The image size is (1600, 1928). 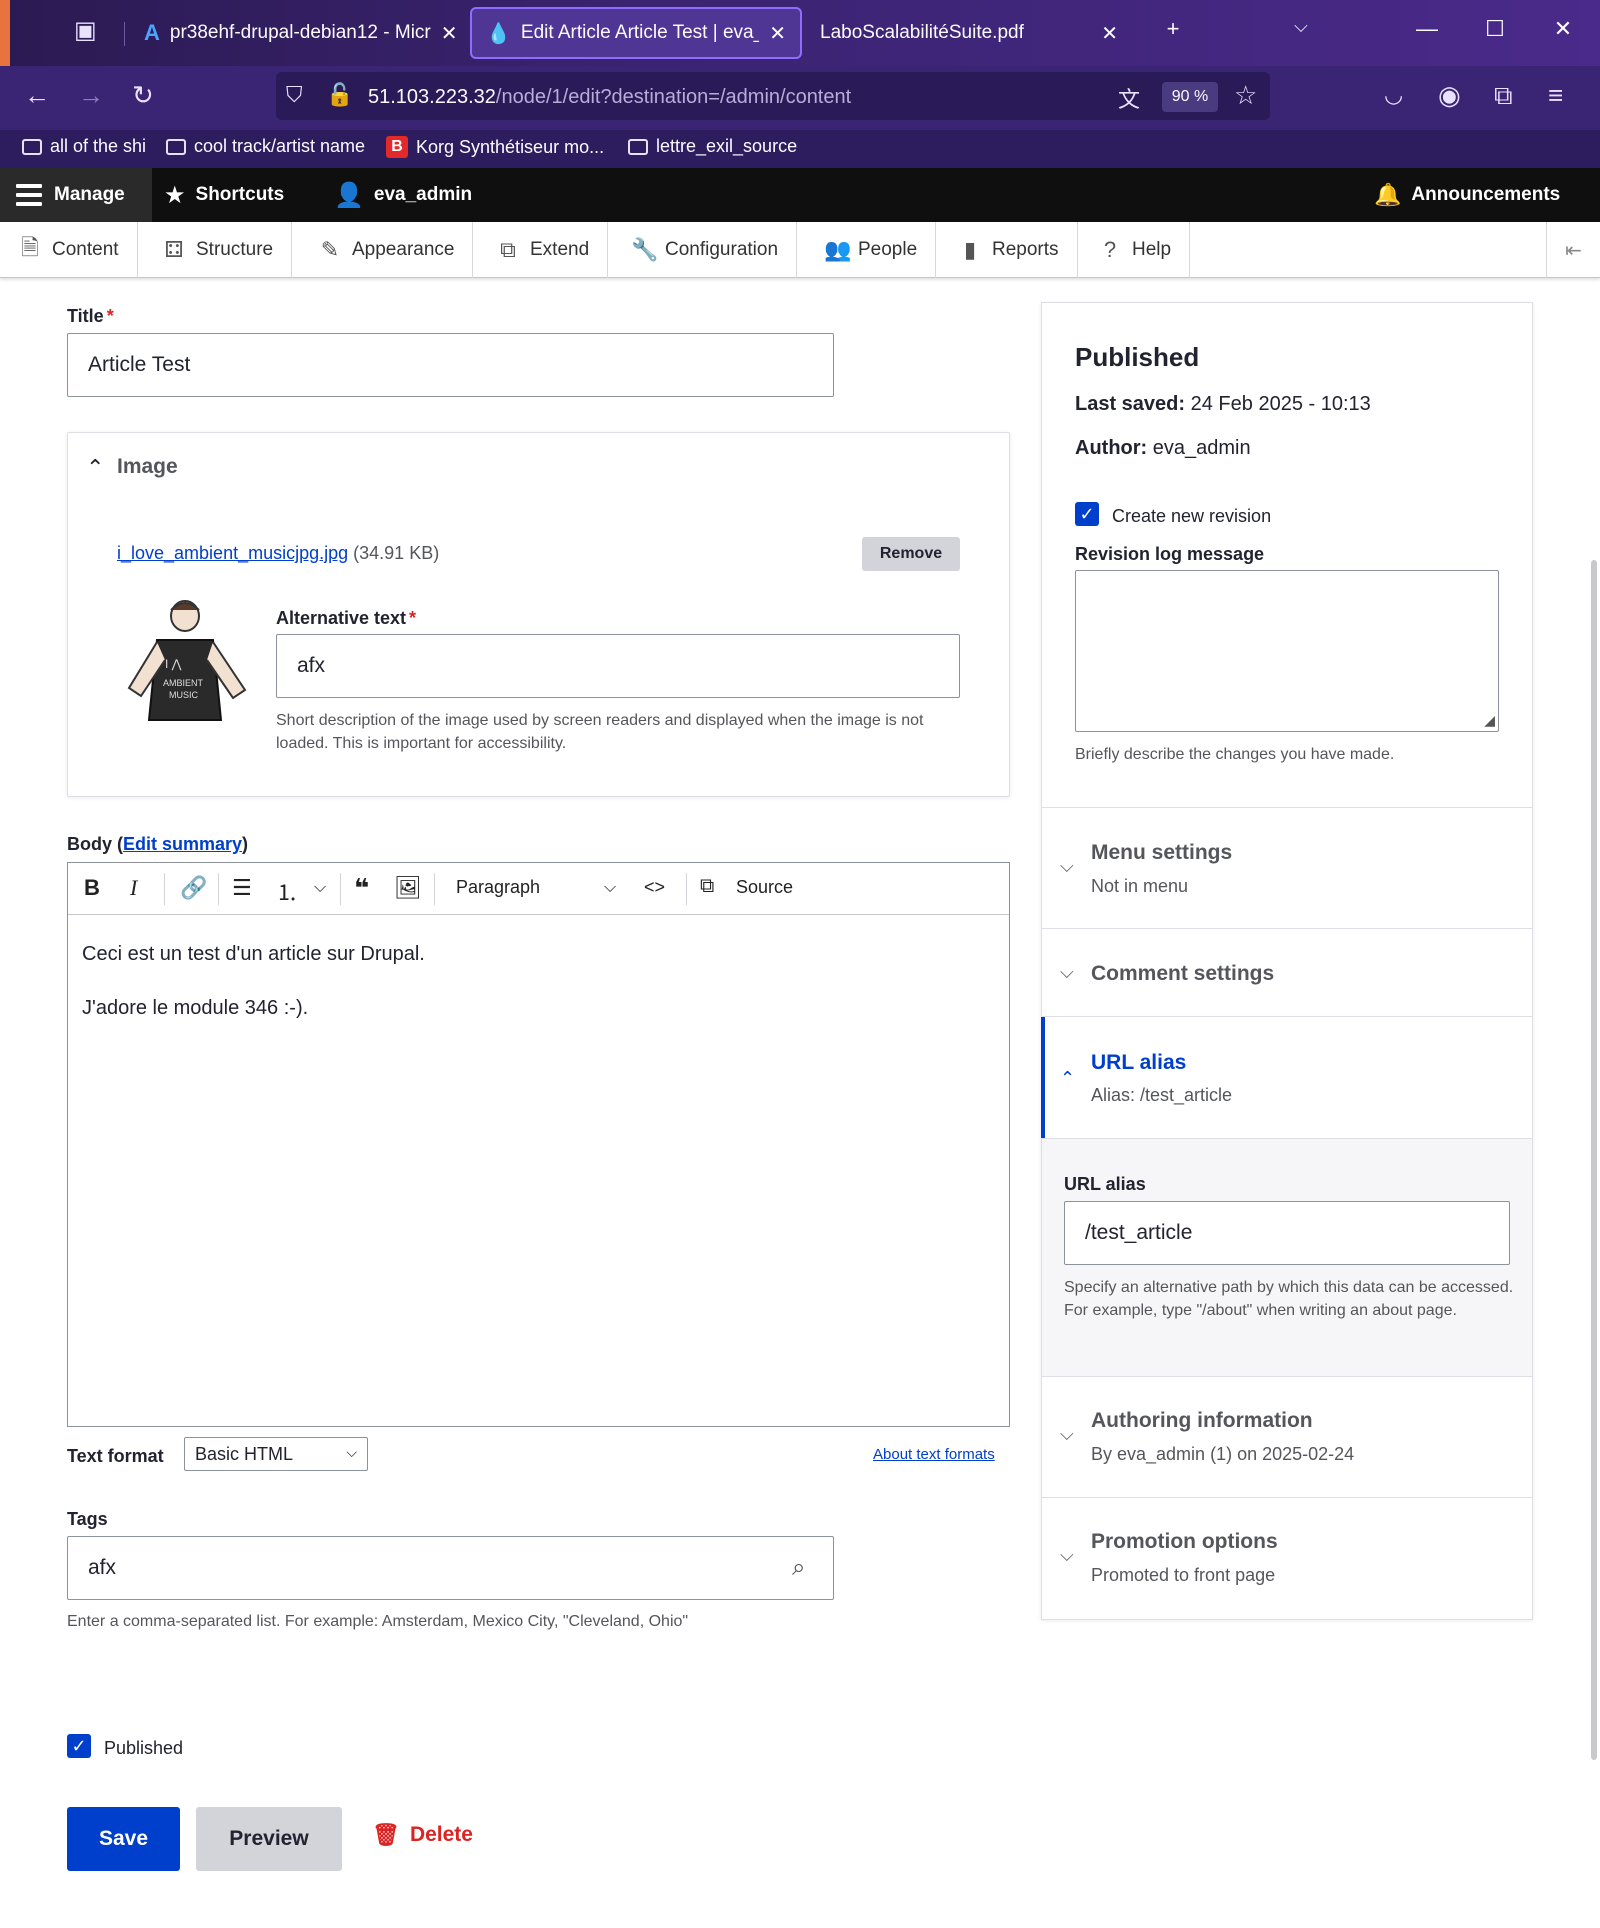 I want to click on bookmark-star-icon: ☆, so click(x=1245, y=95).